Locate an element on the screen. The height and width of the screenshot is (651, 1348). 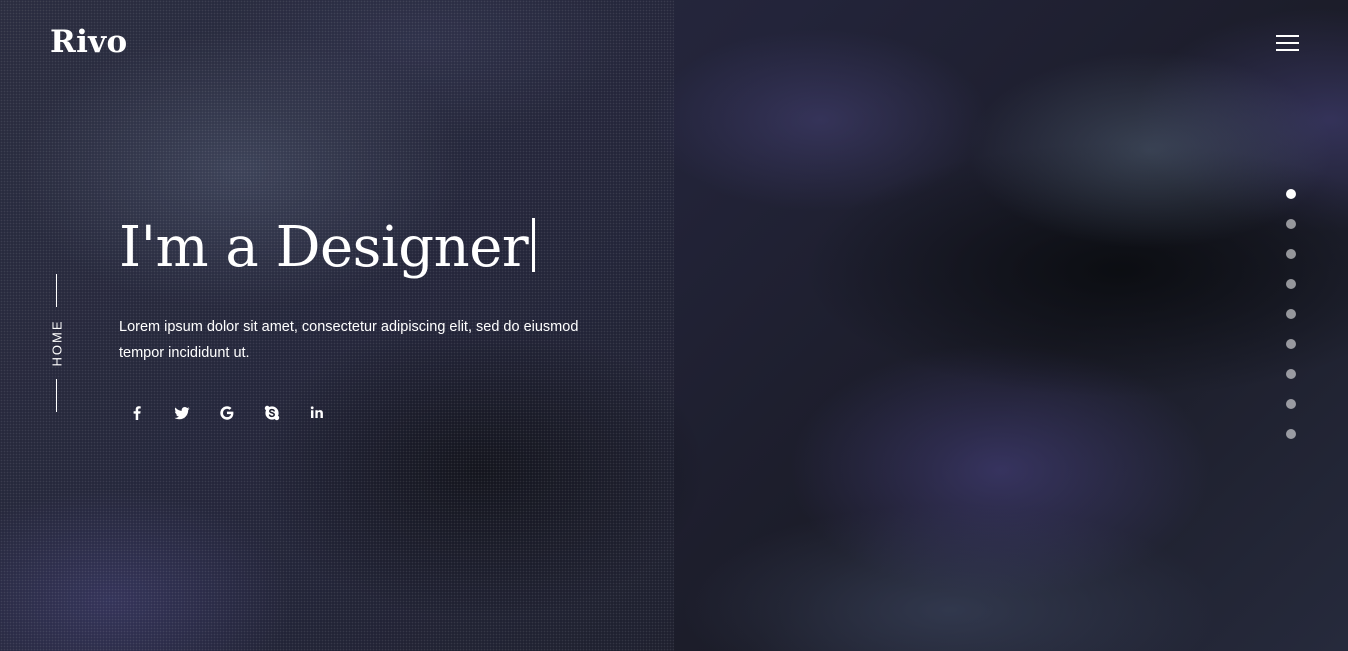
section-label: HOME is located at coordinates (57, 343).